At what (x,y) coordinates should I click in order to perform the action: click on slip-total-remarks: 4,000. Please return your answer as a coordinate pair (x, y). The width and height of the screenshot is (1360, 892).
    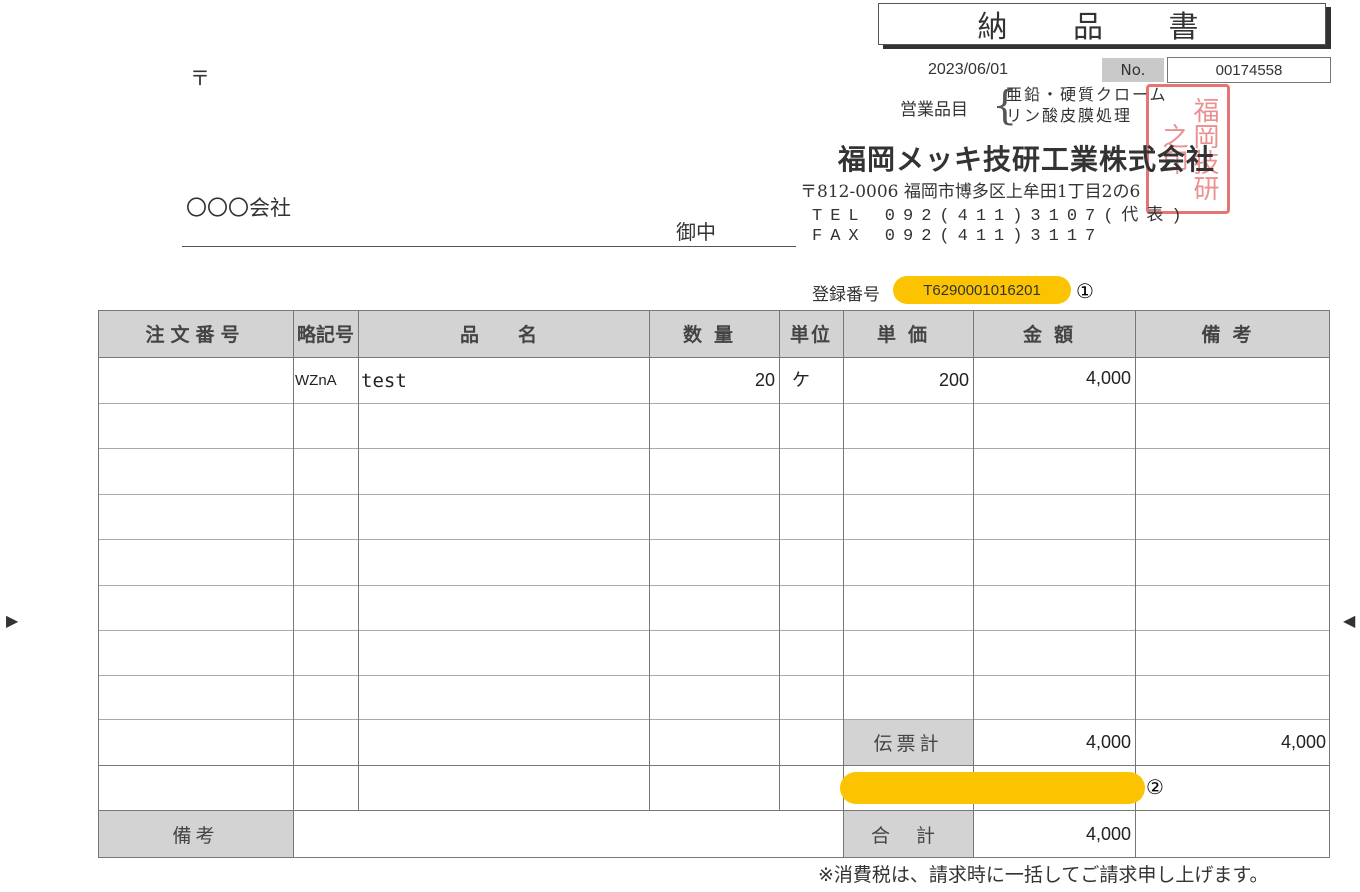
    Looking at the image, I should click on (1303, 741).